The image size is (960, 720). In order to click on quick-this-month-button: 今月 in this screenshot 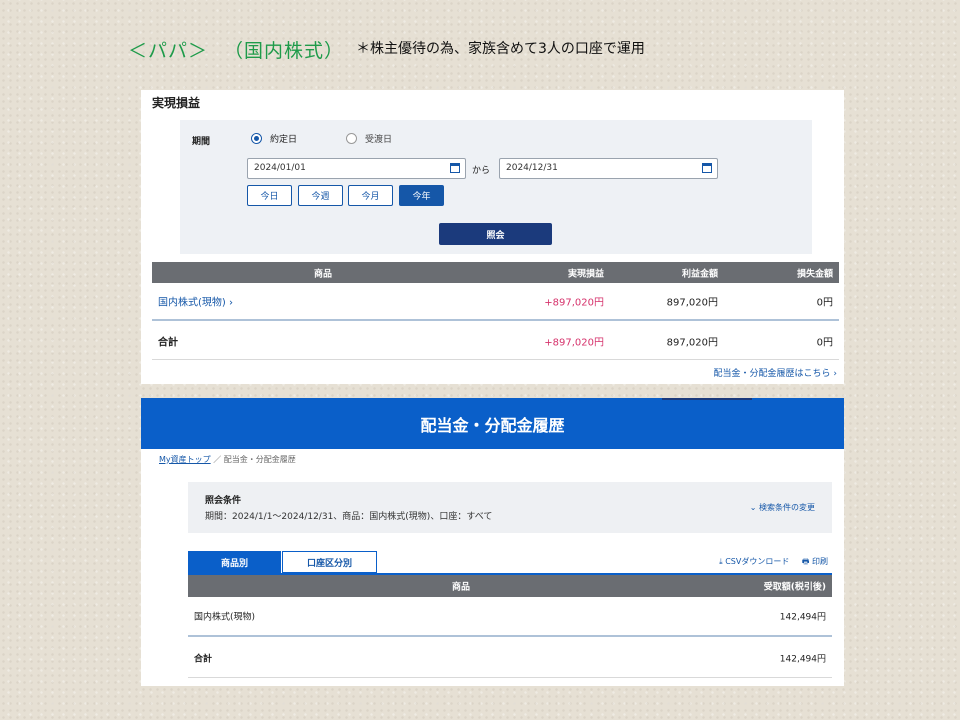, I will do `click(370, 195)`.